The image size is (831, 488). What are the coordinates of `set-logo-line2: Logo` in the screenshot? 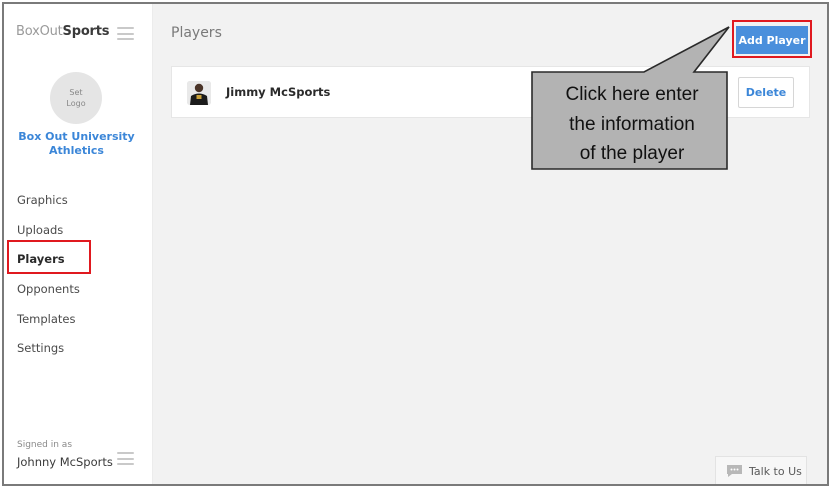 It's located at (76, 103).